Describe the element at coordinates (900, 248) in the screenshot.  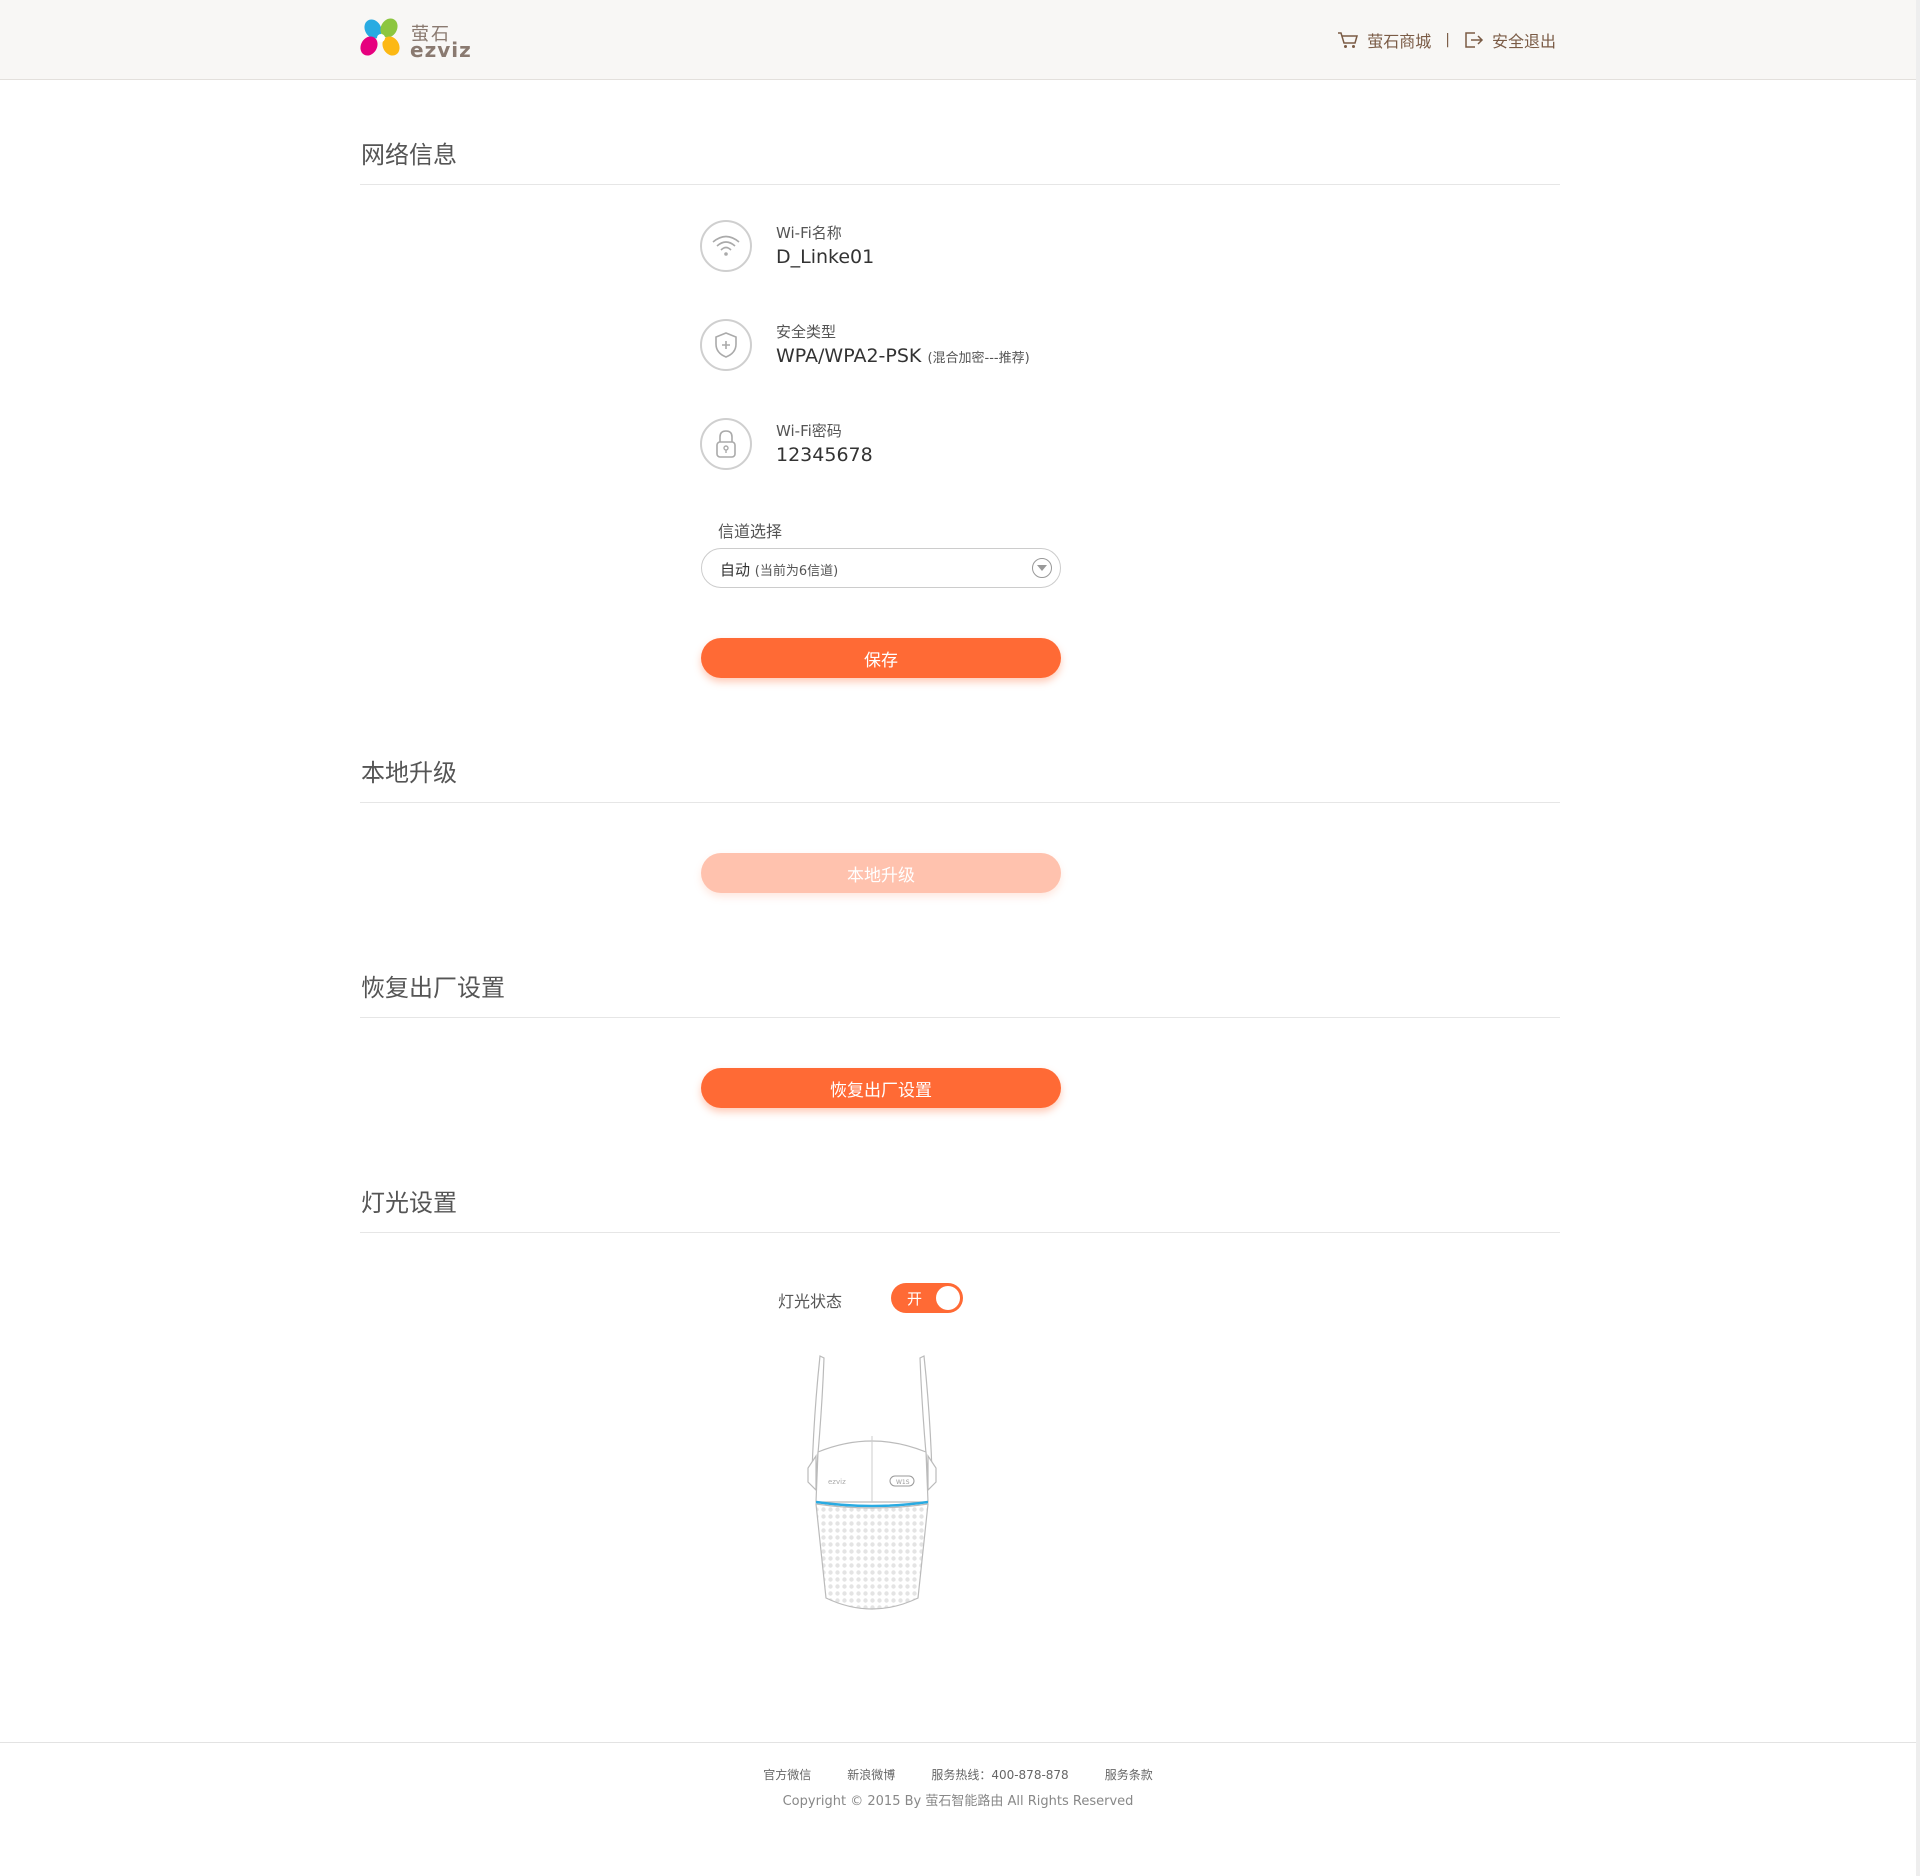
I see `wifi-name-row: Wi-Fi名称 D_Linke01` at that location.